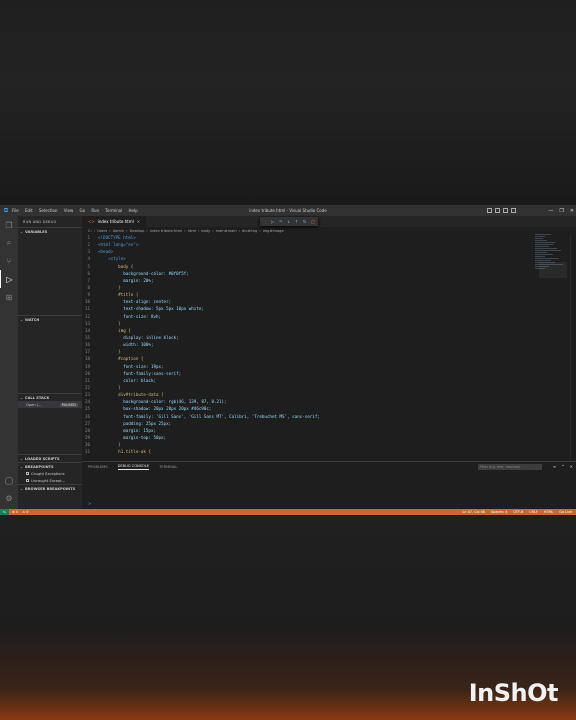 This screenshot has width=576, height=720. Describe the element at coordinates (329, 273) in the screenshot. I see `code-line: 6 background-color: #0f0f5f;` at that location.